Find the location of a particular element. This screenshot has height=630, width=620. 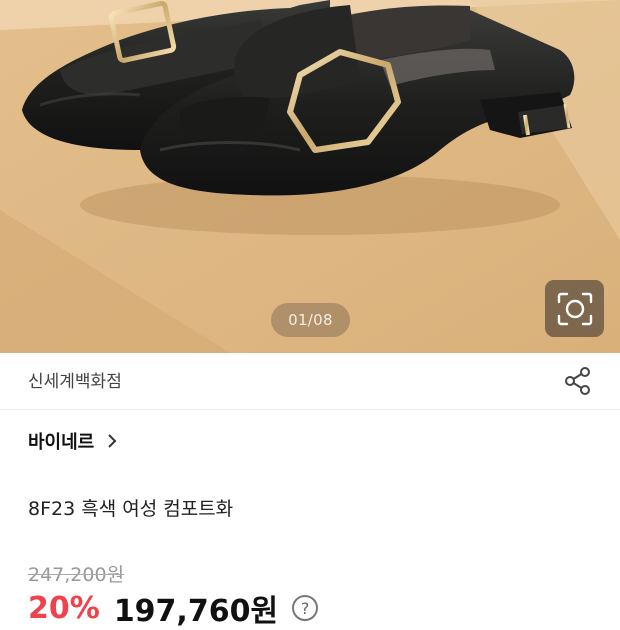

sale-price: 197,760원 is located at coordinates (196, 611).